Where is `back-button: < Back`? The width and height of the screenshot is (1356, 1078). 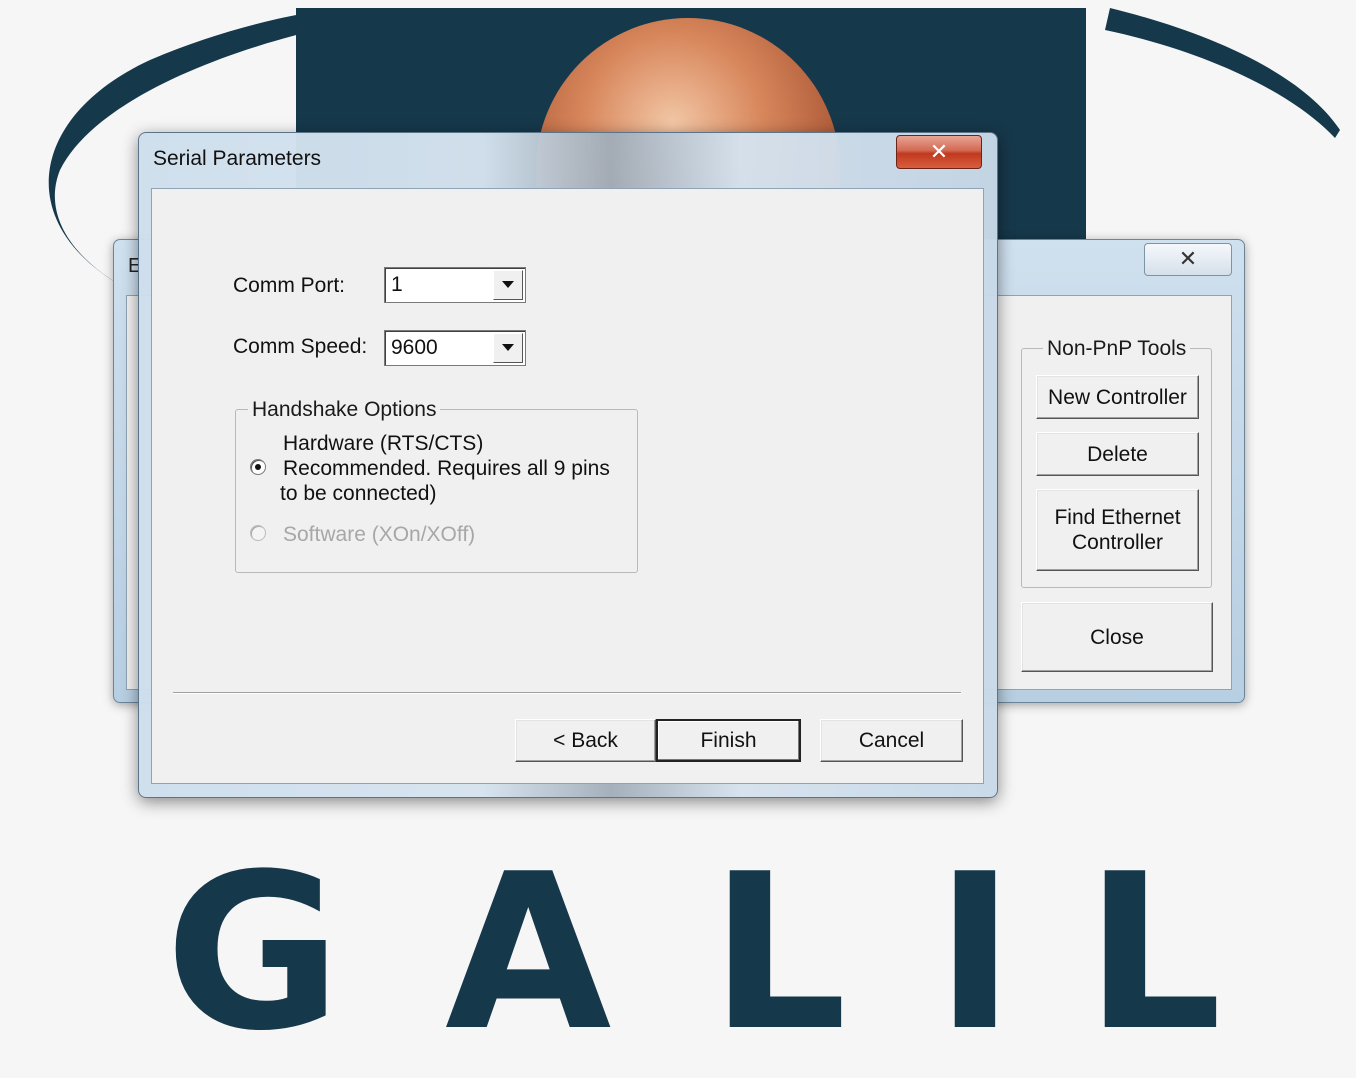
back-button: < Back is located at coordinates (585, 740).